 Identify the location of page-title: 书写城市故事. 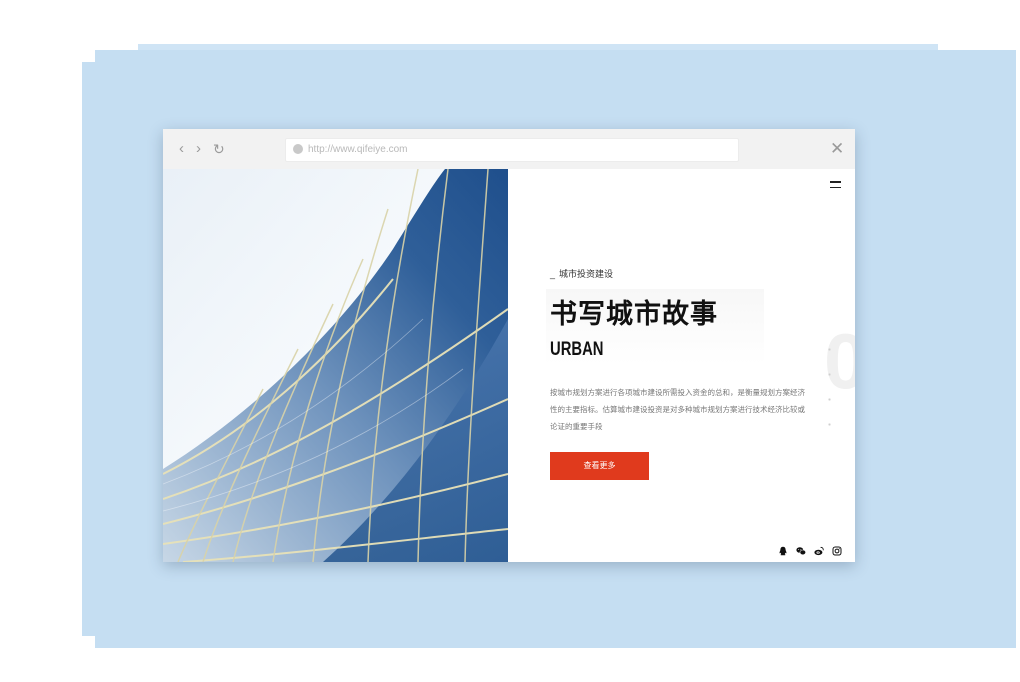
(634, 314).